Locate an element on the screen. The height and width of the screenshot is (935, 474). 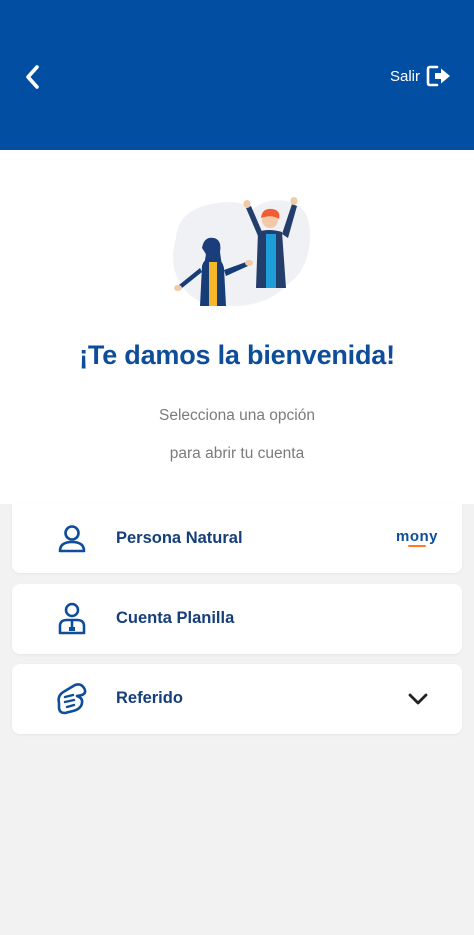
mony-logo-underline is located at coordinates (416, 546).